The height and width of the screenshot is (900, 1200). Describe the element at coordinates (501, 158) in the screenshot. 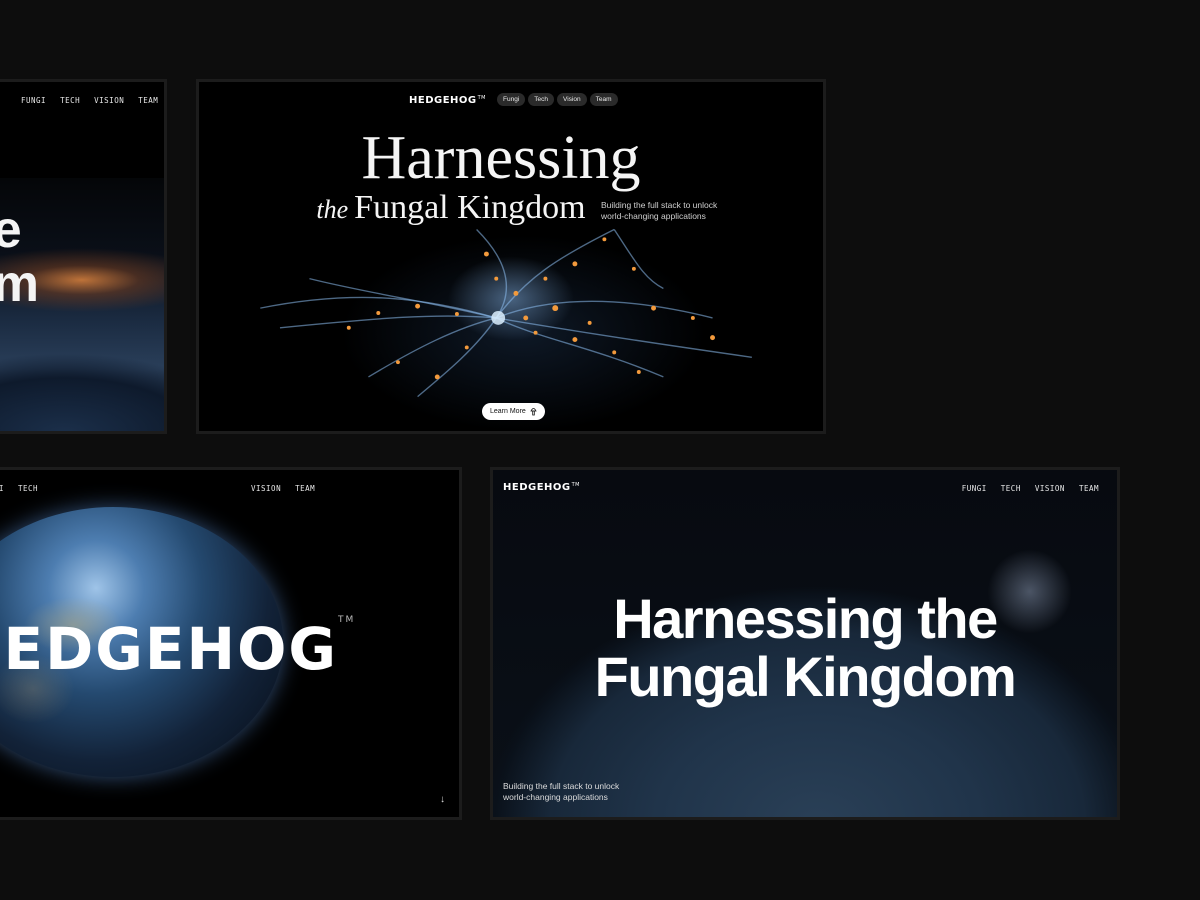

I see `hero-title-line1: Harnessing` at that location.